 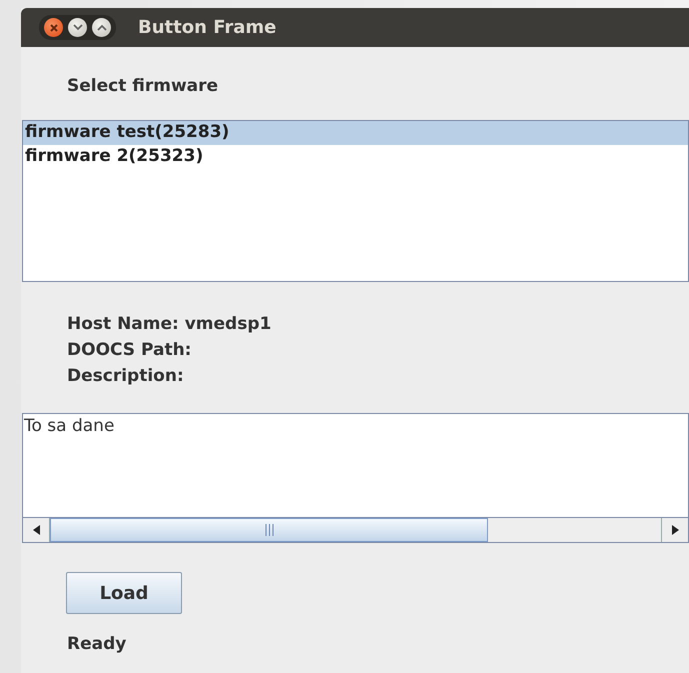 I want to click on list-item: firmware test(25283), so click(x=355, y=133).